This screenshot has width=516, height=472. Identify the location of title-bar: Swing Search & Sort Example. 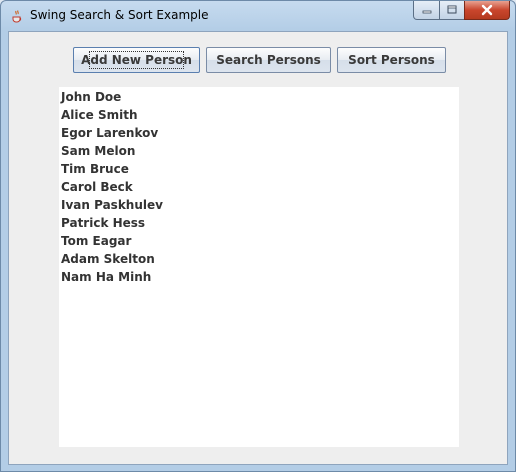
(258, 16).